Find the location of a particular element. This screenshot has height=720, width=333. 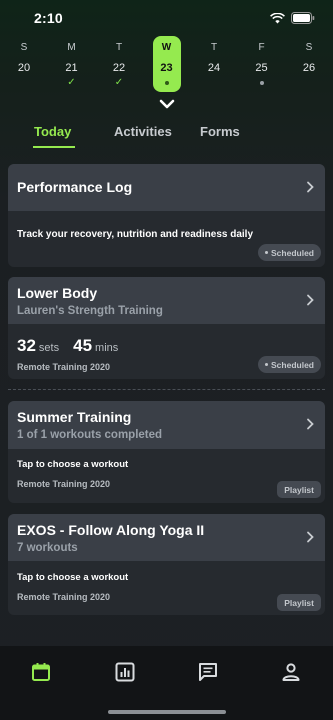

nav-profile is located at coordinates (291, 672).